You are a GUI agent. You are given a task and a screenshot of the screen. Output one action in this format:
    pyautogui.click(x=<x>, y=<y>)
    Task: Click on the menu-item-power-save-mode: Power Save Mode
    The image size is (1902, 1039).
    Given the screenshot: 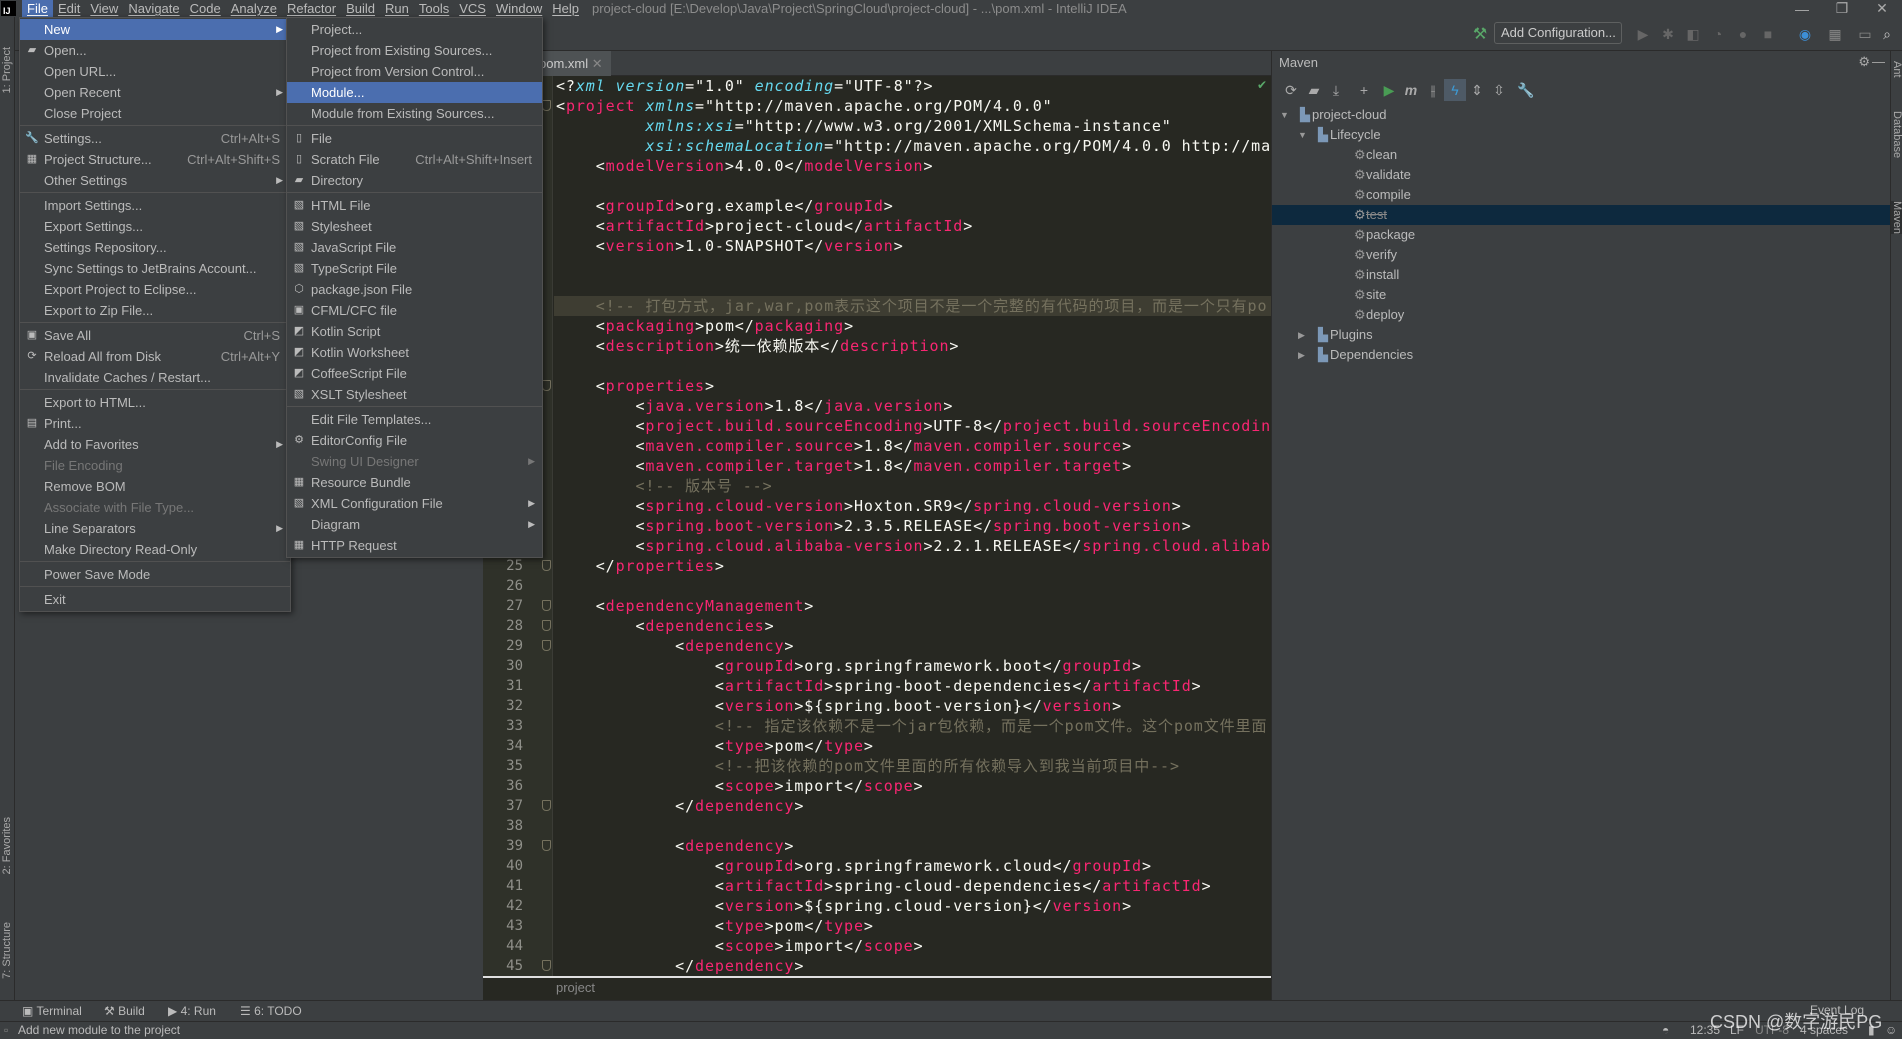 What is the action you would take?
    pyautogui.click(x=155, y=574)
    